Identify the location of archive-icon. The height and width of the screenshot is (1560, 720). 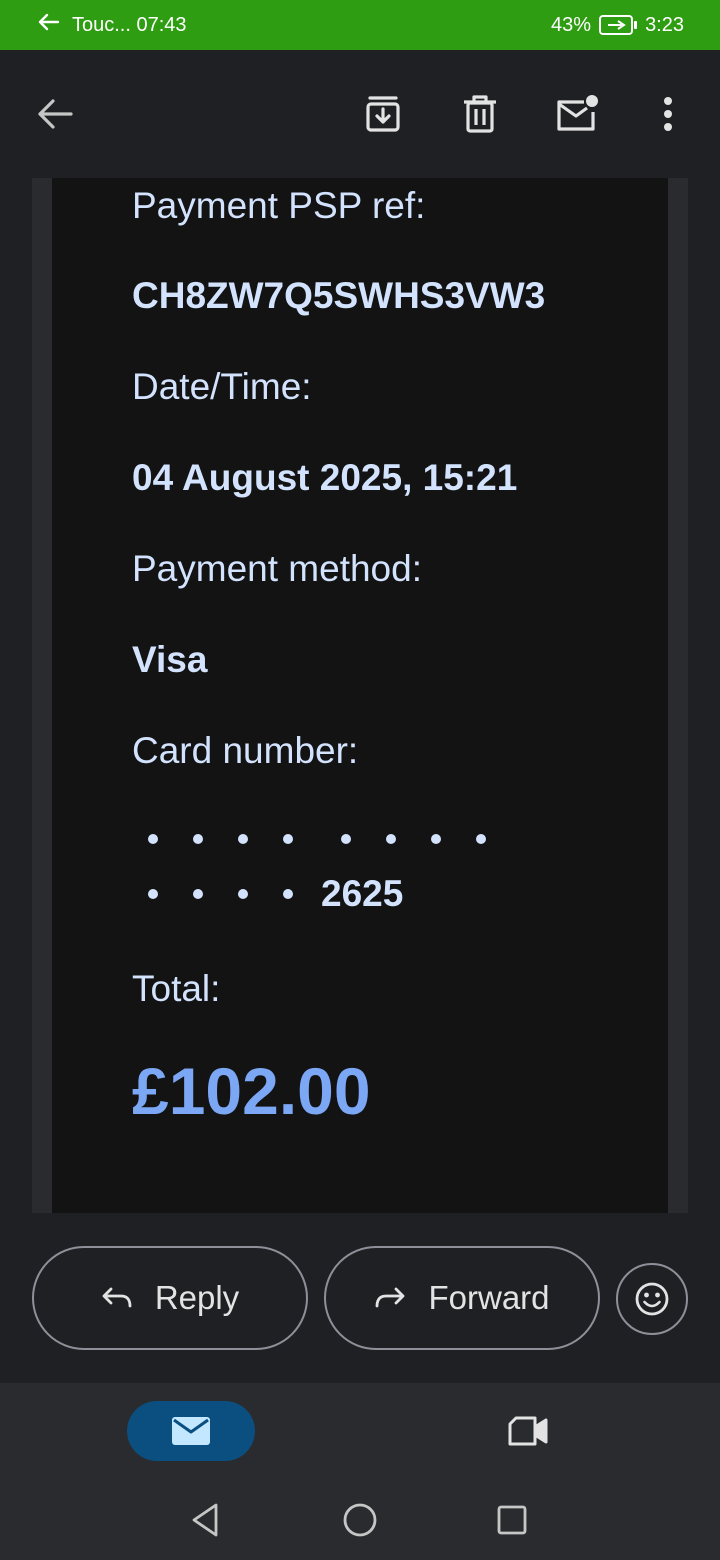
(383, 114).